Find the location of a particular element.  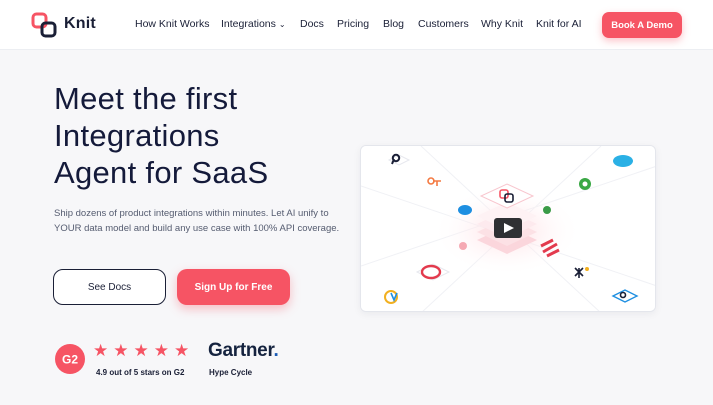

star-rating: ★ ★ ★ ★ ★ is located at coordinates (143, 351).